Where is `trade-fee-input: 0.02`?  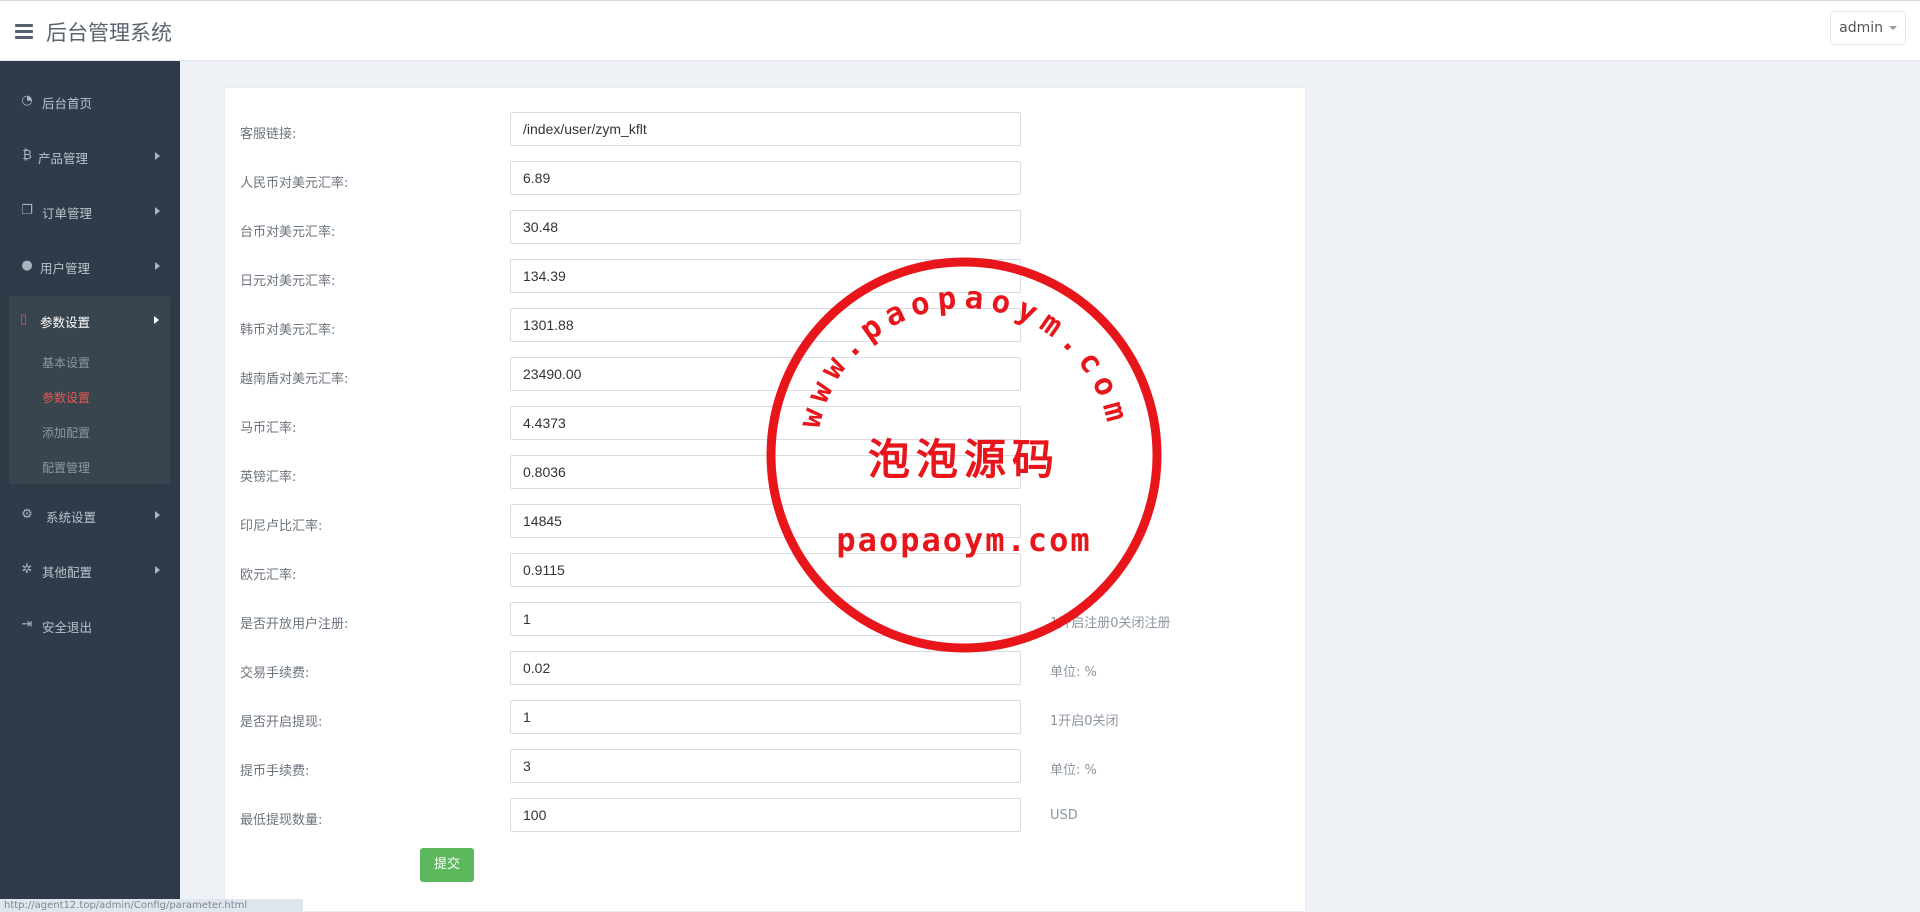
trade-fee-input: 0.02 is located at coordinates (765, 668).